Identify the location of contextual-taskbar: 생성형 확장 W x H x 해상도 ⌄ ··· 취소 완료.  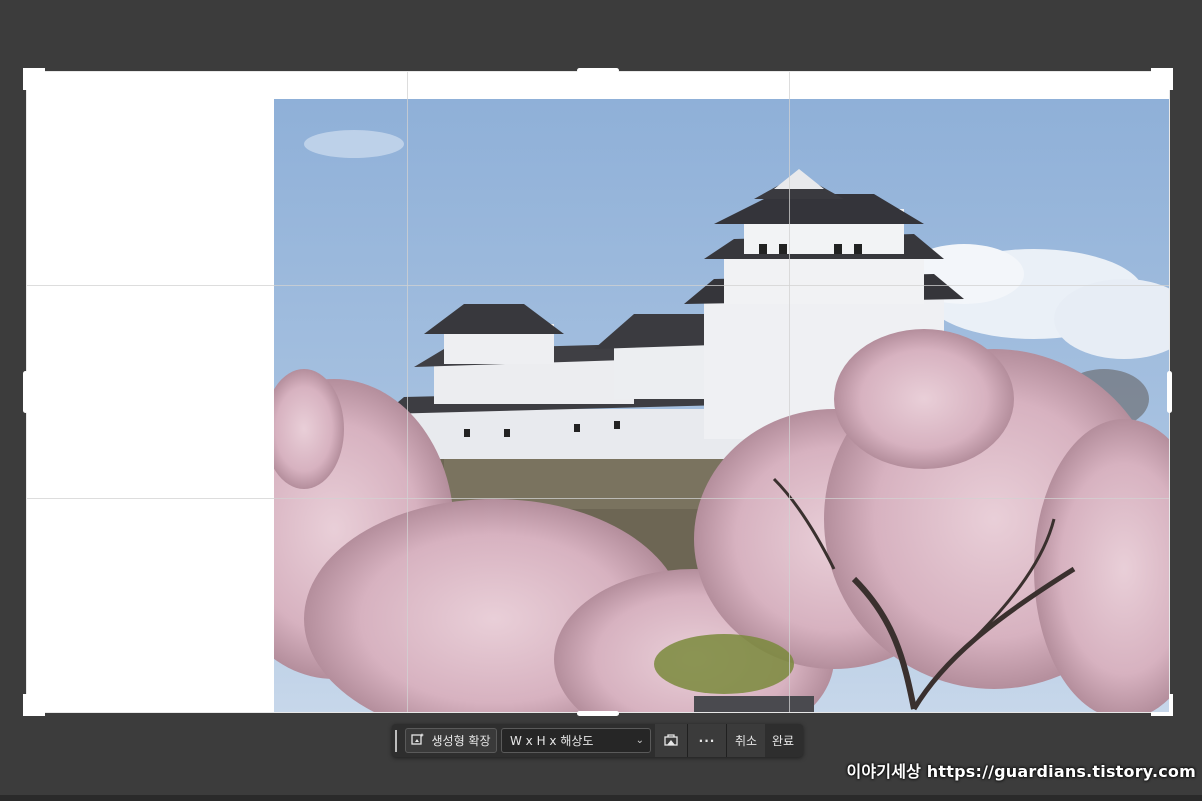
(597, 740).